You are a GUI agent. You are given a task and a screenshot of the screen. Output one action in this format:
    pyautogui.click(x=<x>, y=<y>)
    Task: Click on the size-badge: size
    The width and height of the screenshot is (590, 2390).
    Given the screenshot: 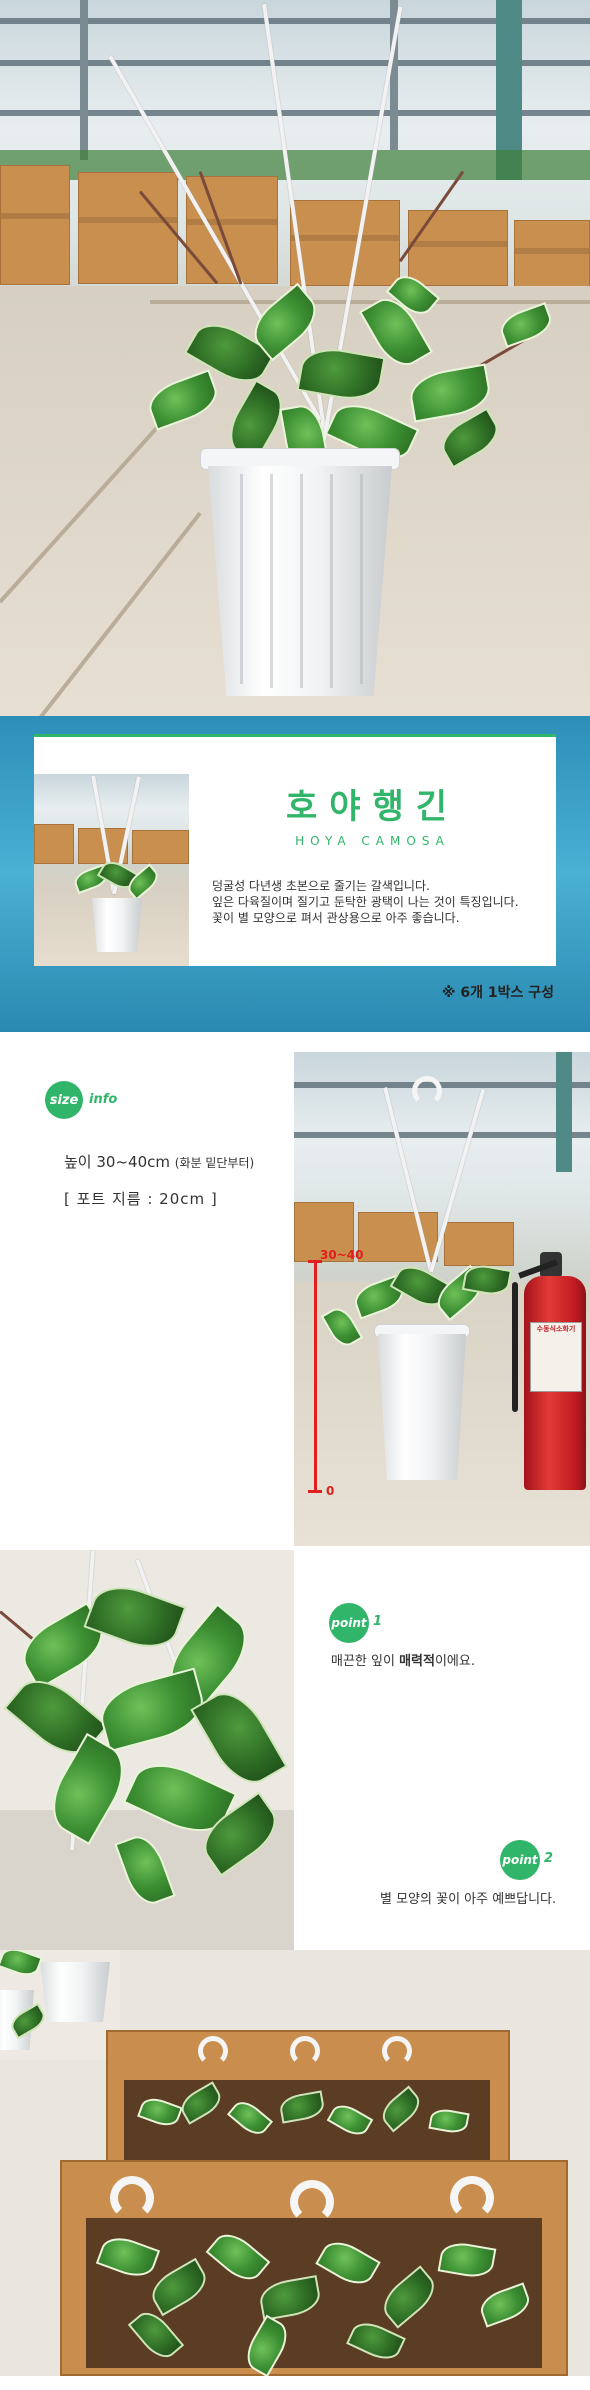 What is the action you would take?
    pyautogui.click(x=64, y=1100)
    